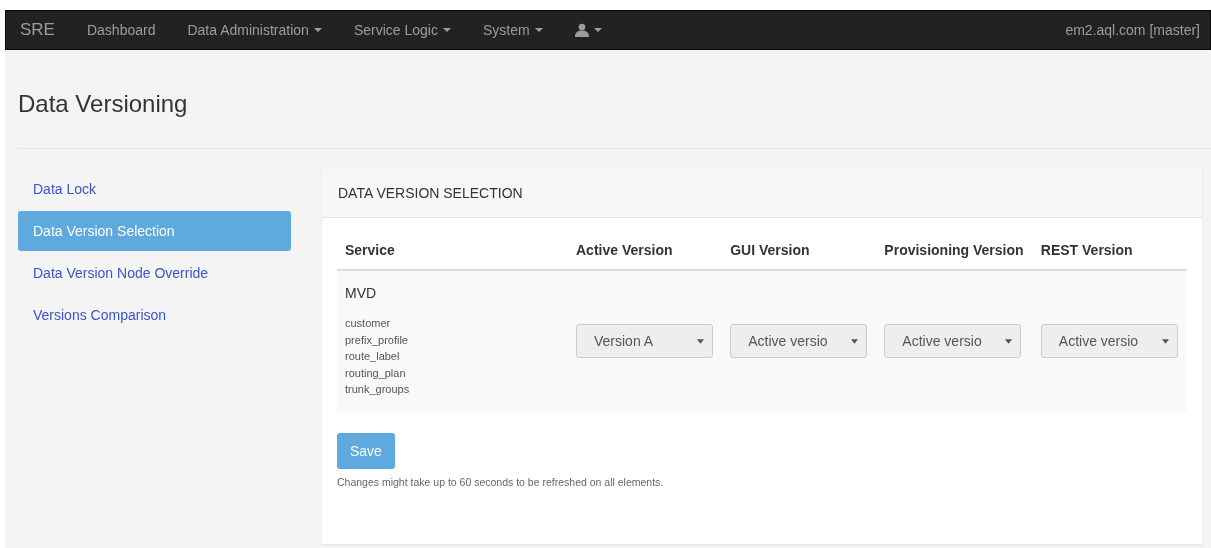  I want to click on sidebar-item: Versions Comparison, so click(154, 315).